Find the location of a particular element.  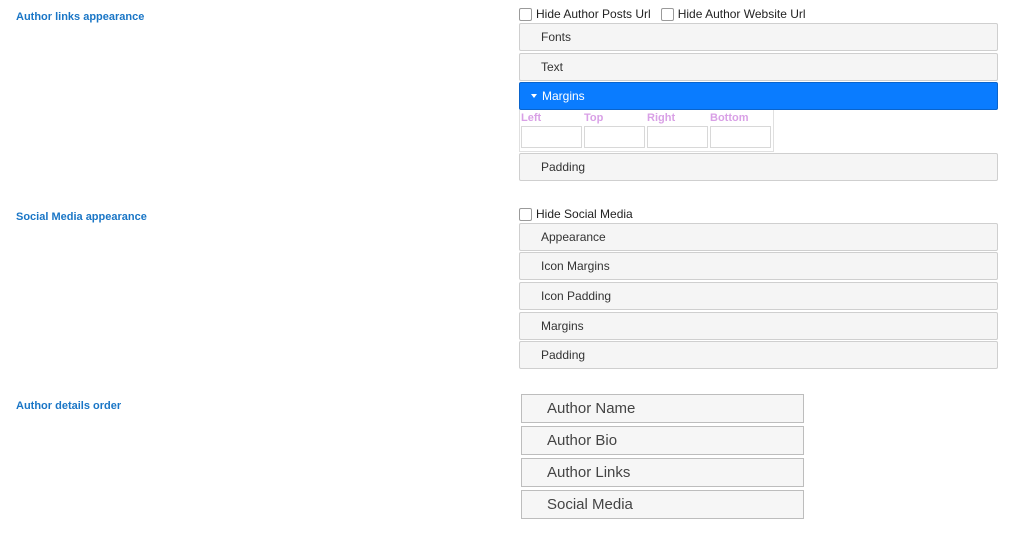

social-appearance-panel: Appearance is located at coordinates (758, 237).